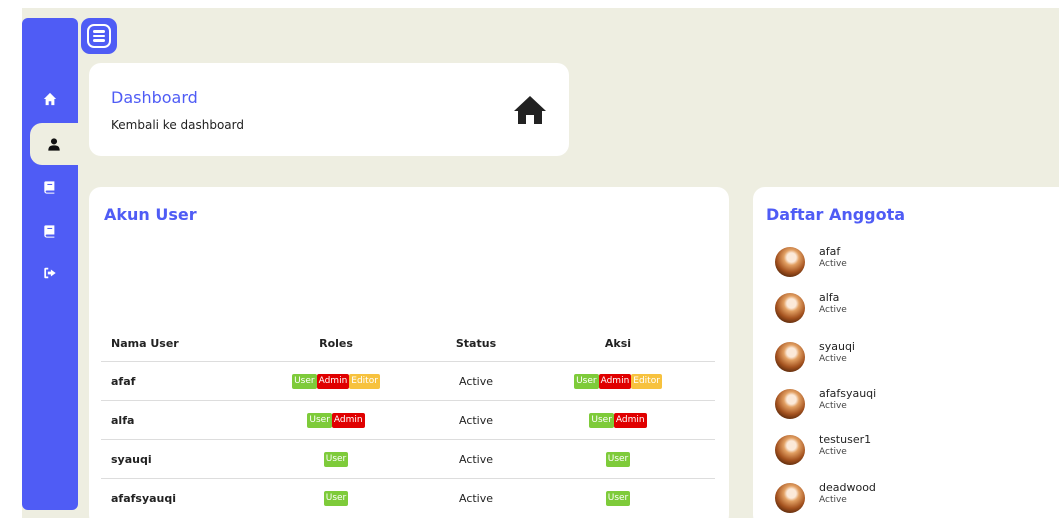 The width and height of the screenshot is (1059, 527). I want to click on member-name: syauqi, so click(837, 346).